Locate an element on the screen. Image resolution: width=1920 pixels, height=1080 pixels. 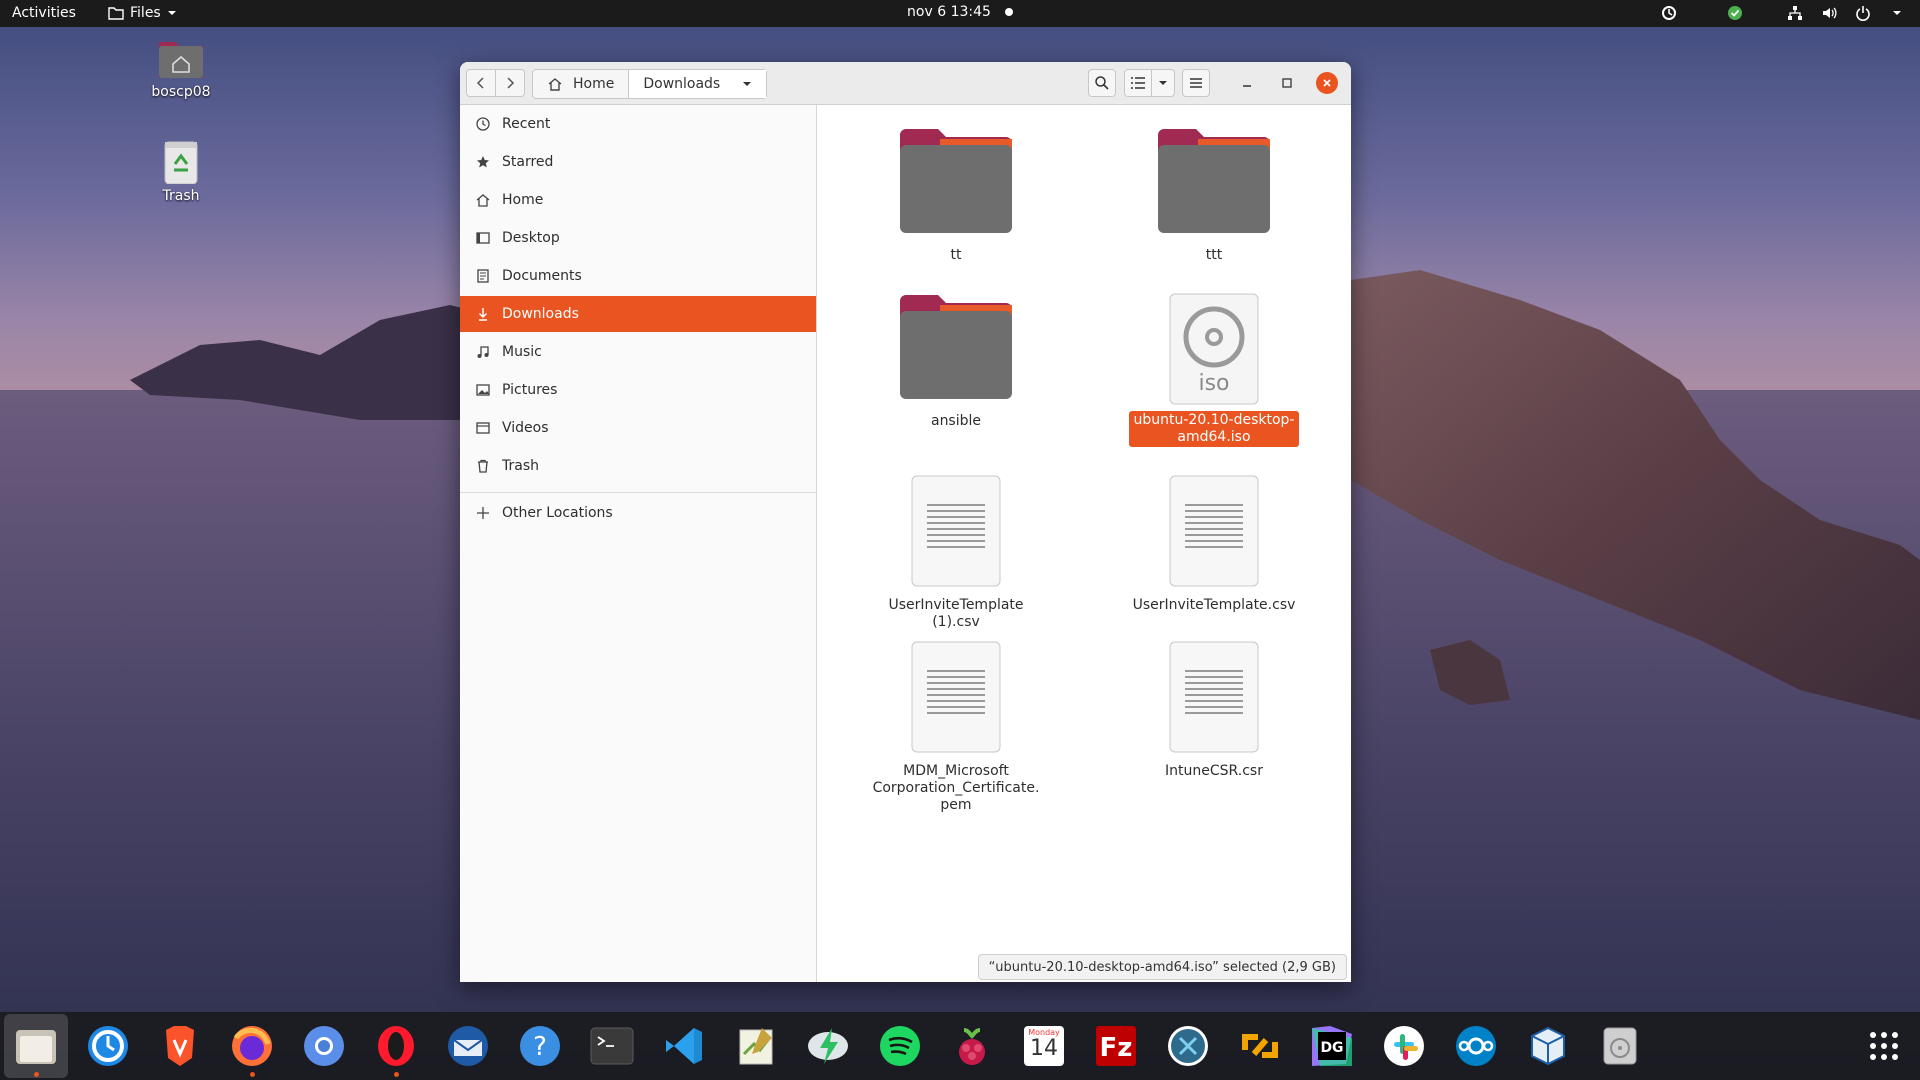
music-icon is located at coordinates (483, 352).